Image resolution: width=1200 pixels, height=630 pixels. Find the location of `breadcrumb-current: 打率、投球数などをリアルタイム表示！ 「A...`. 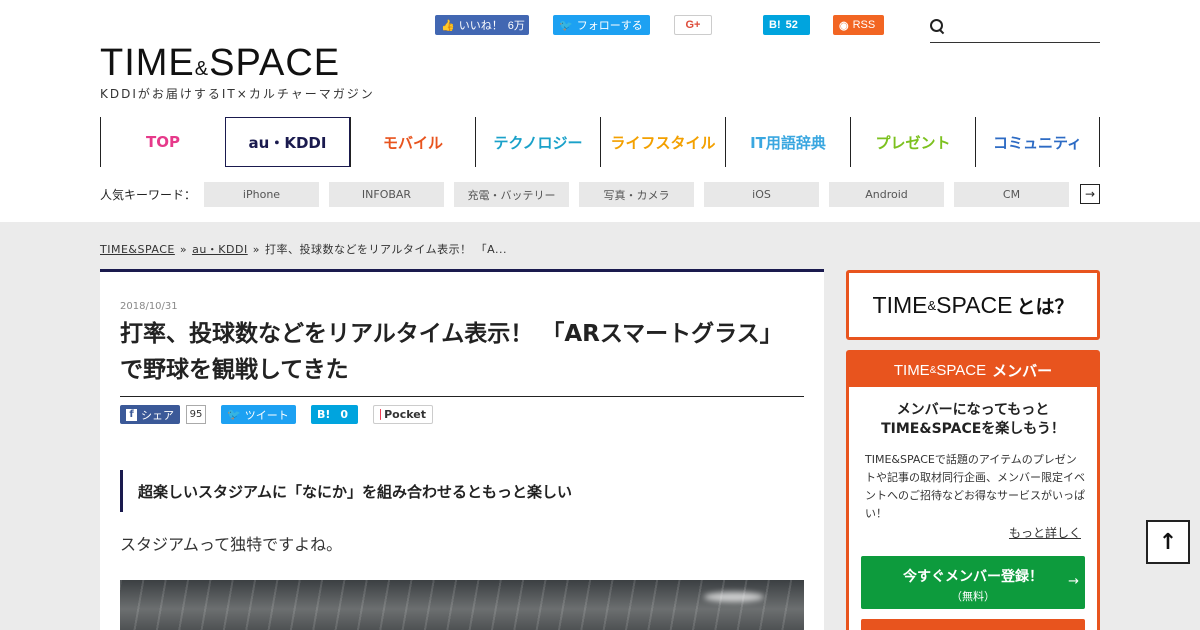

breadcrumb-current: 打率、投球数などをリアルタイム表示！ 「A... is located at coordinates (385, 249).